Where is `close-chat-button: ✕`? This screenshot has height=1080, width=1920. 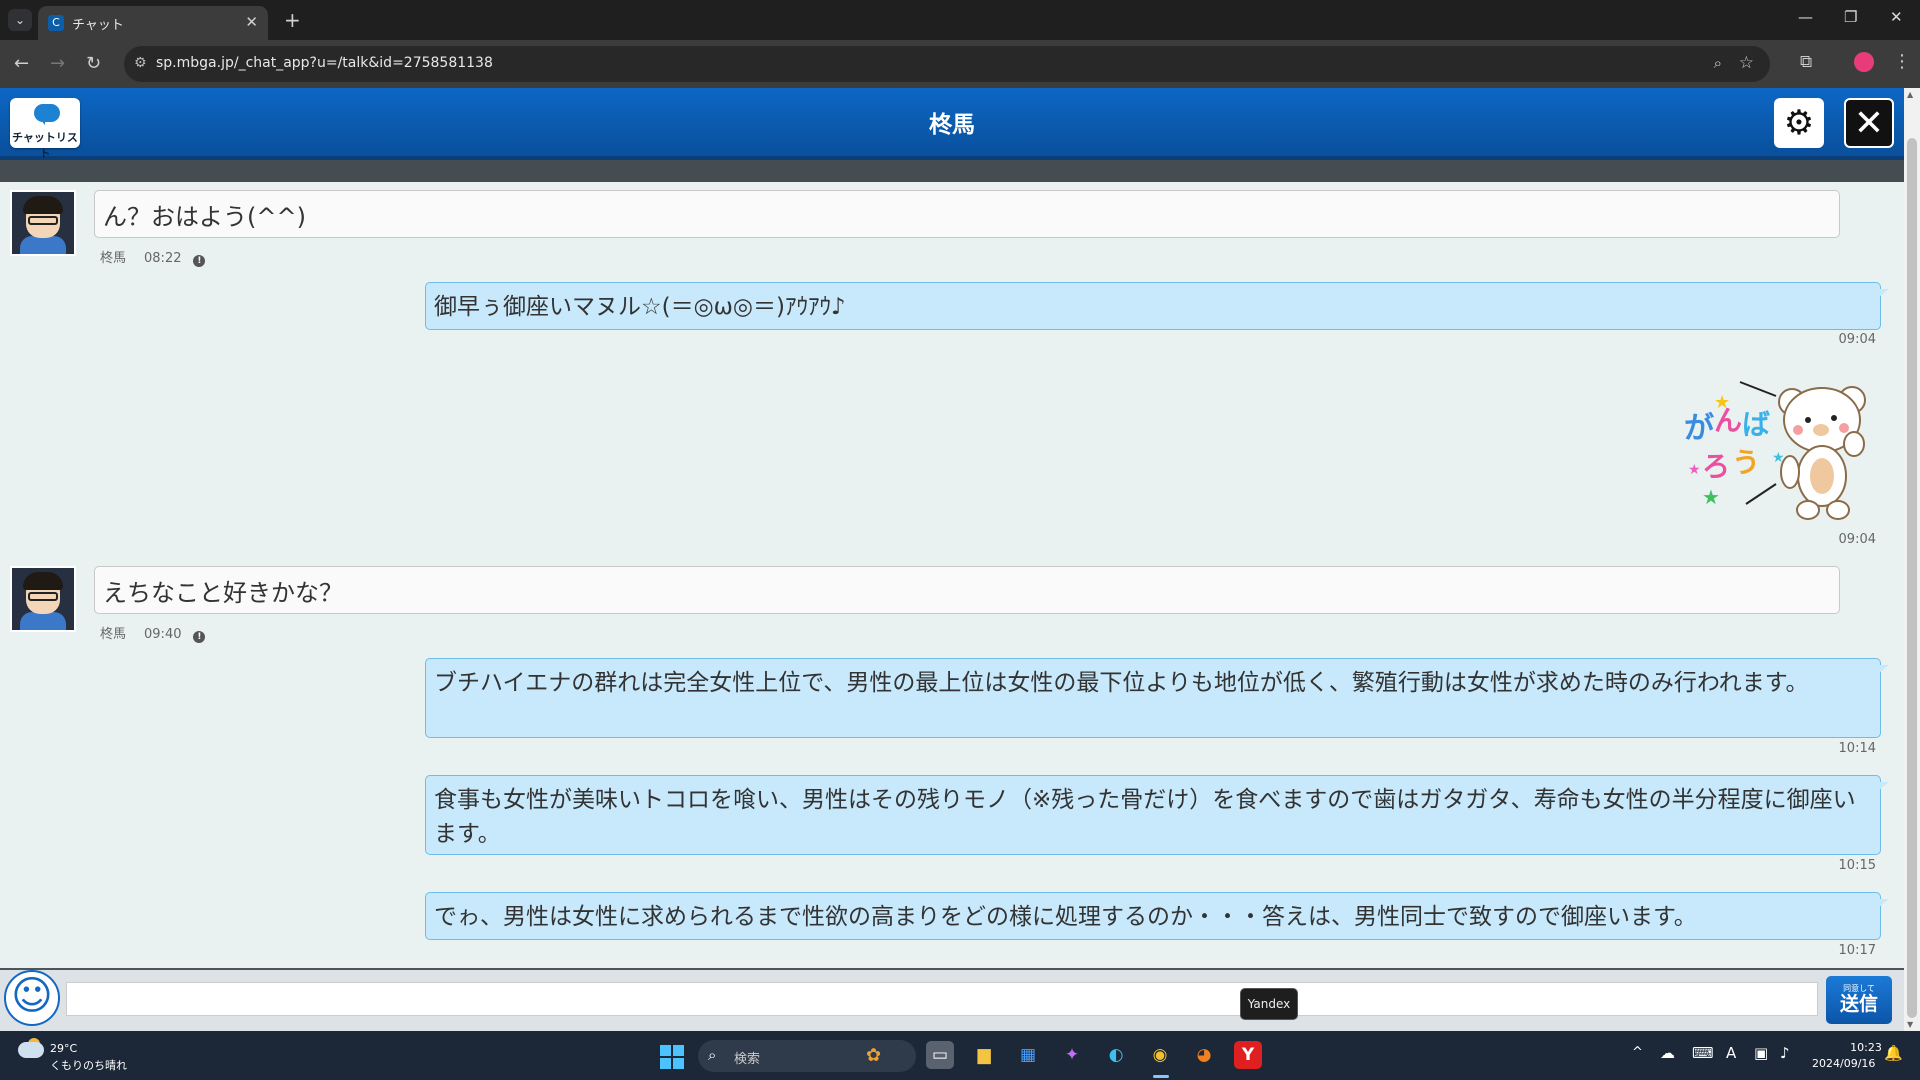 close-chat-button: ✕ is located at coordinates (1869, 123).